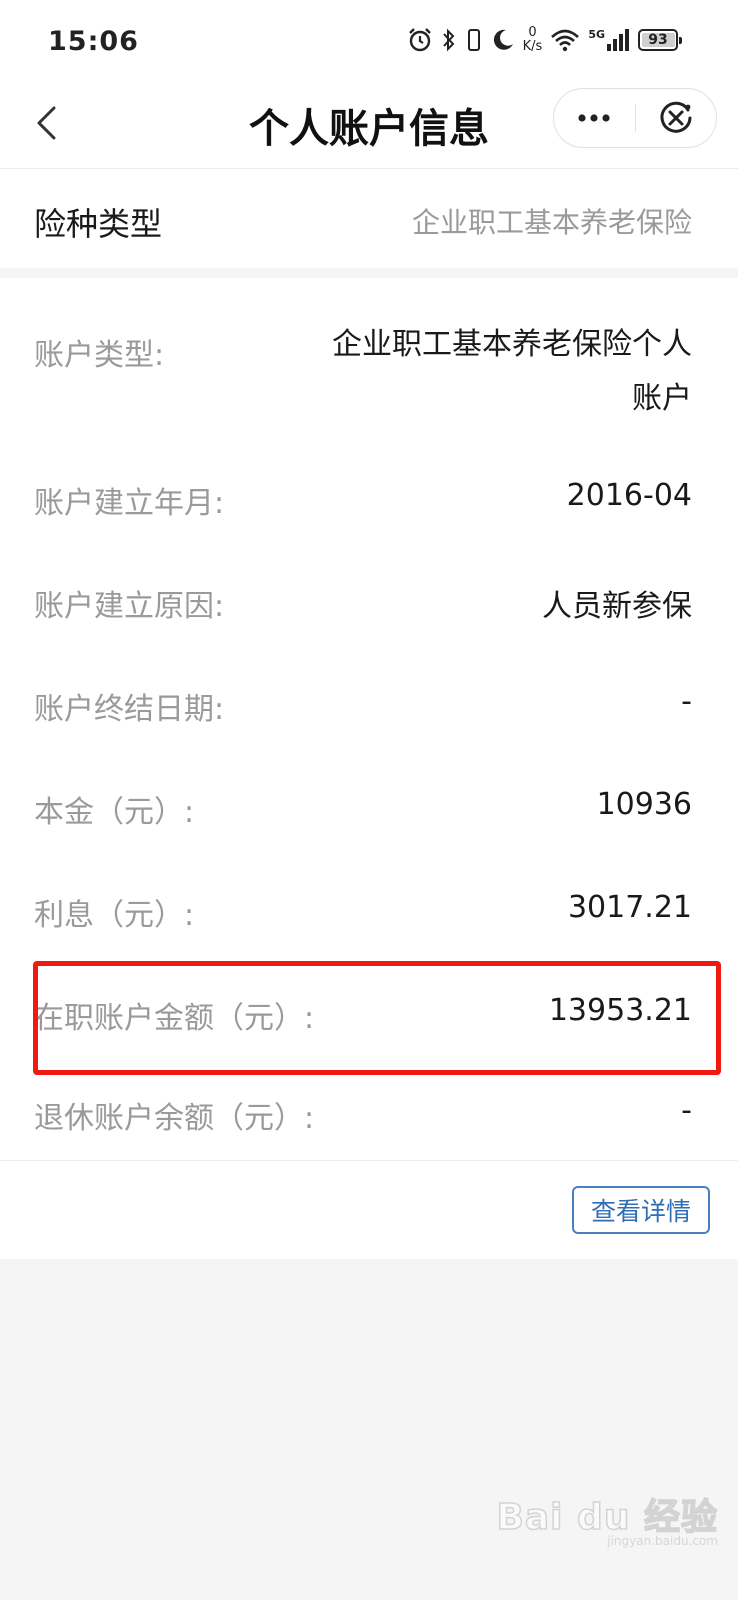 Image resolution: width=738 pixels, height=1600 pixels. I want to click on target-close-icon, so click(676, 117).